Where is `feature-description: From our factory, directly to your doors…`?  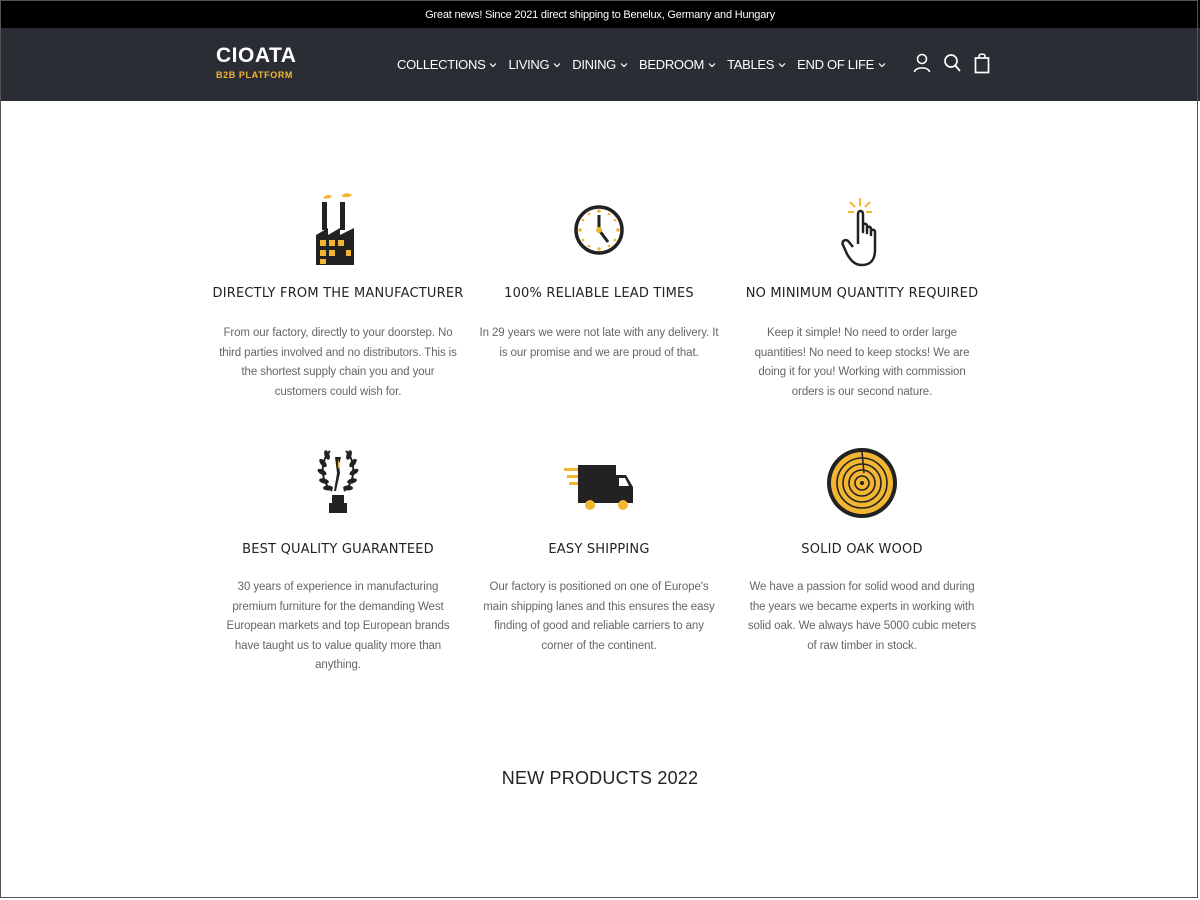
feature-description: From our factory, directly to your doors… is located at coordinates (338, 362).